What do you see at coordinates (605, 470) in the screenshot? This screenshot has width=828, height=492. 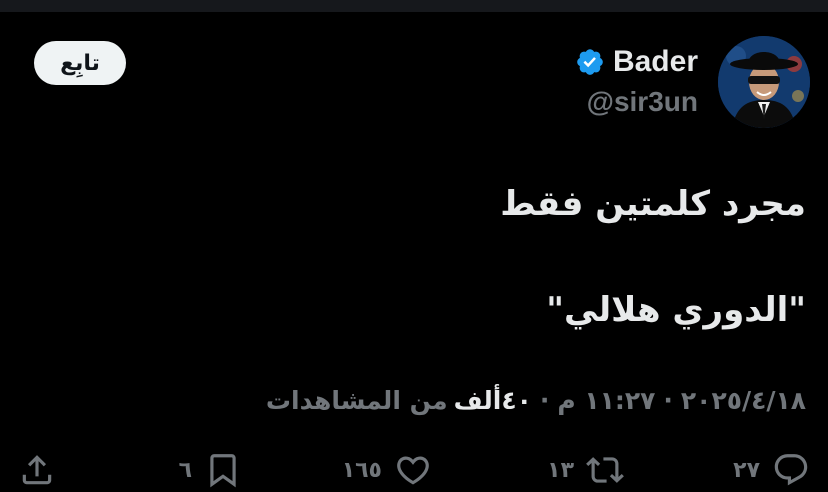 I see `retweet-icon` at bounding box center [605, 470].